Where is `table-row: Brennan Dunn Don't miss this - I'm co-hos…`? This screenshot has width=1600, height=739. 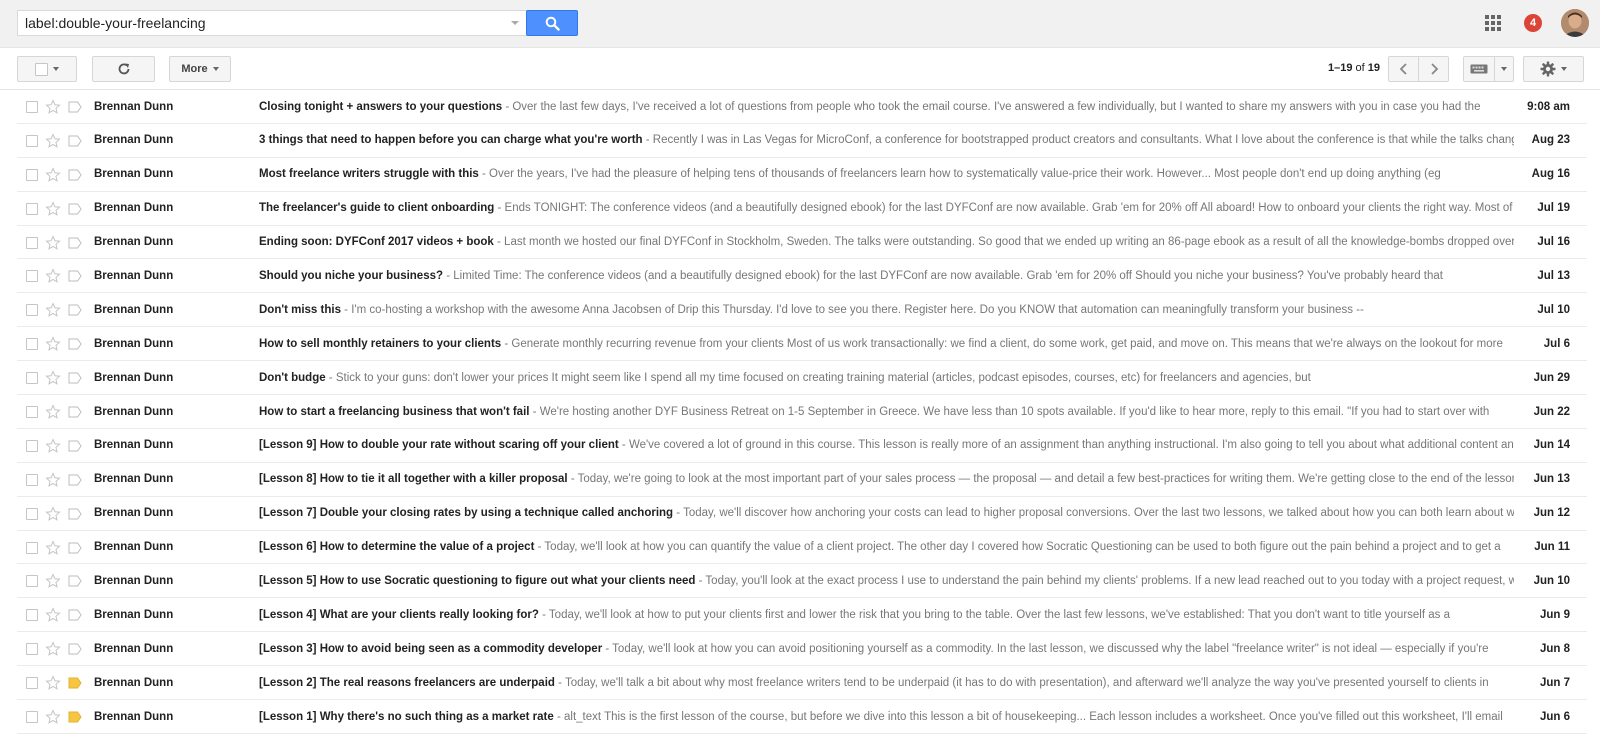
table-row: Brennan Dunn Don't miss this - I'm co-hos… is located at coordinates (802, 310).